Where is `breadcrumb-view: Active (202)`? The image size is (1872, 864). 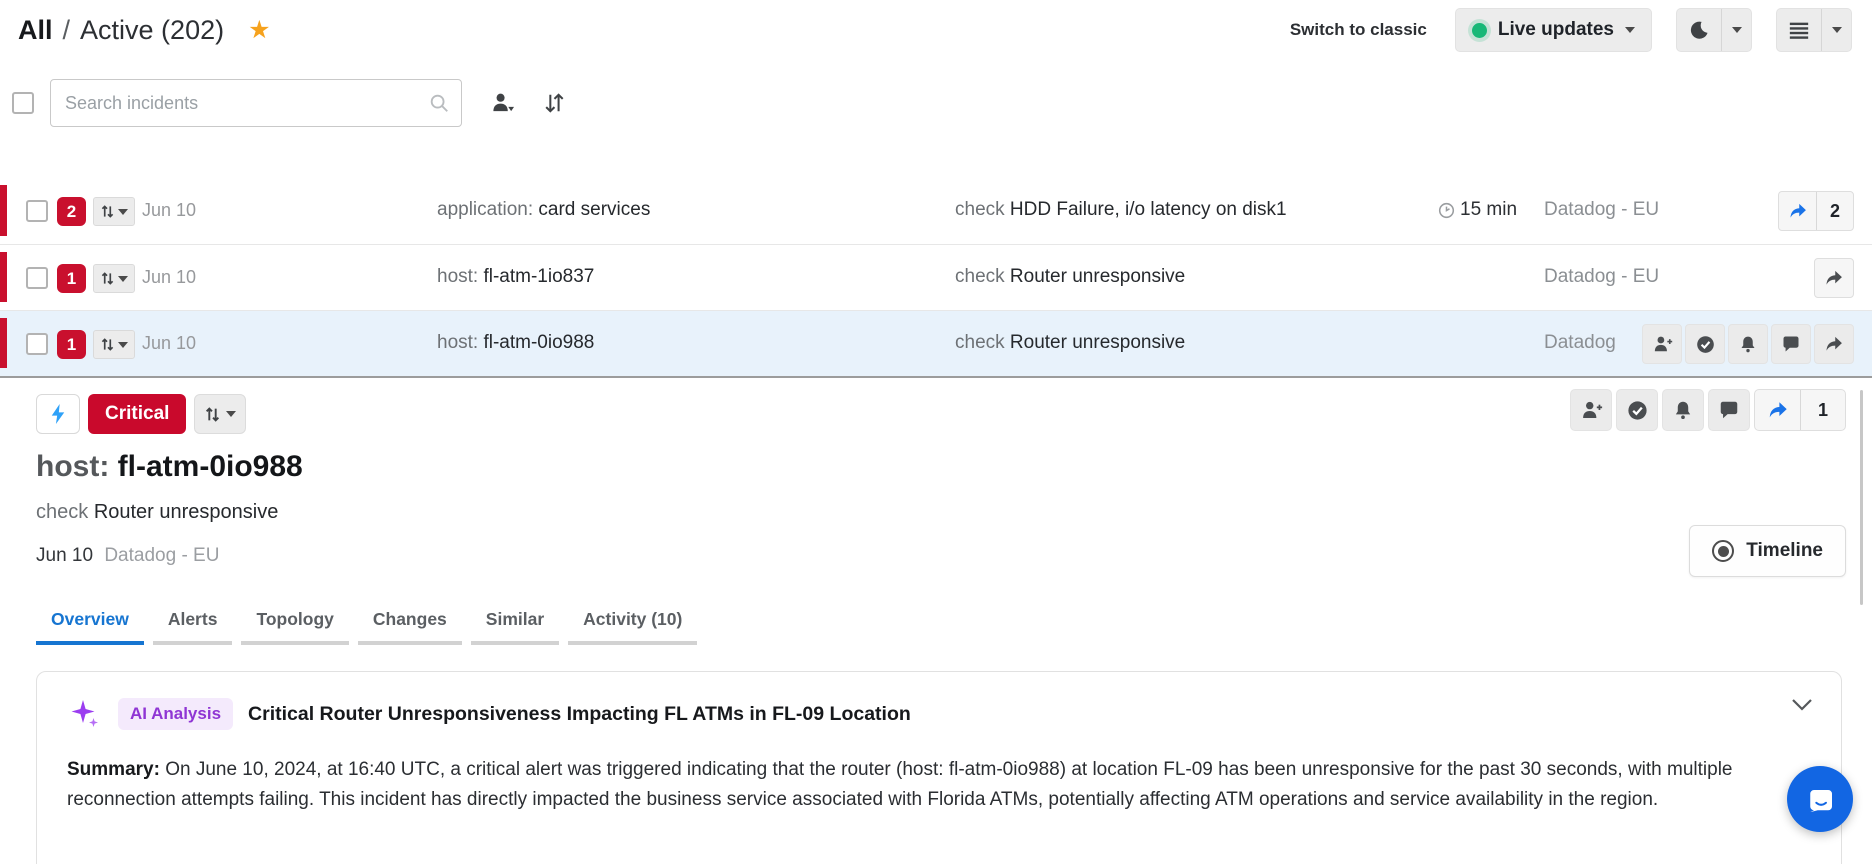
breadcrumb-view: Active (202) is located at coordinates (152, 30).